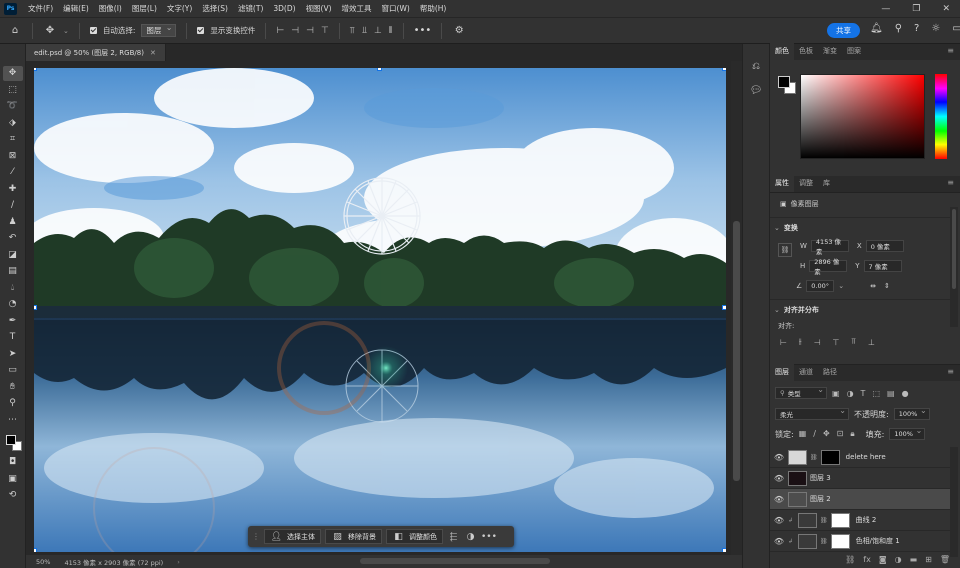  What do you see at coordinates (433, 8) in the screenshot?
I see `menu-help: 帮助(H)` at bounding box center [433, 8].